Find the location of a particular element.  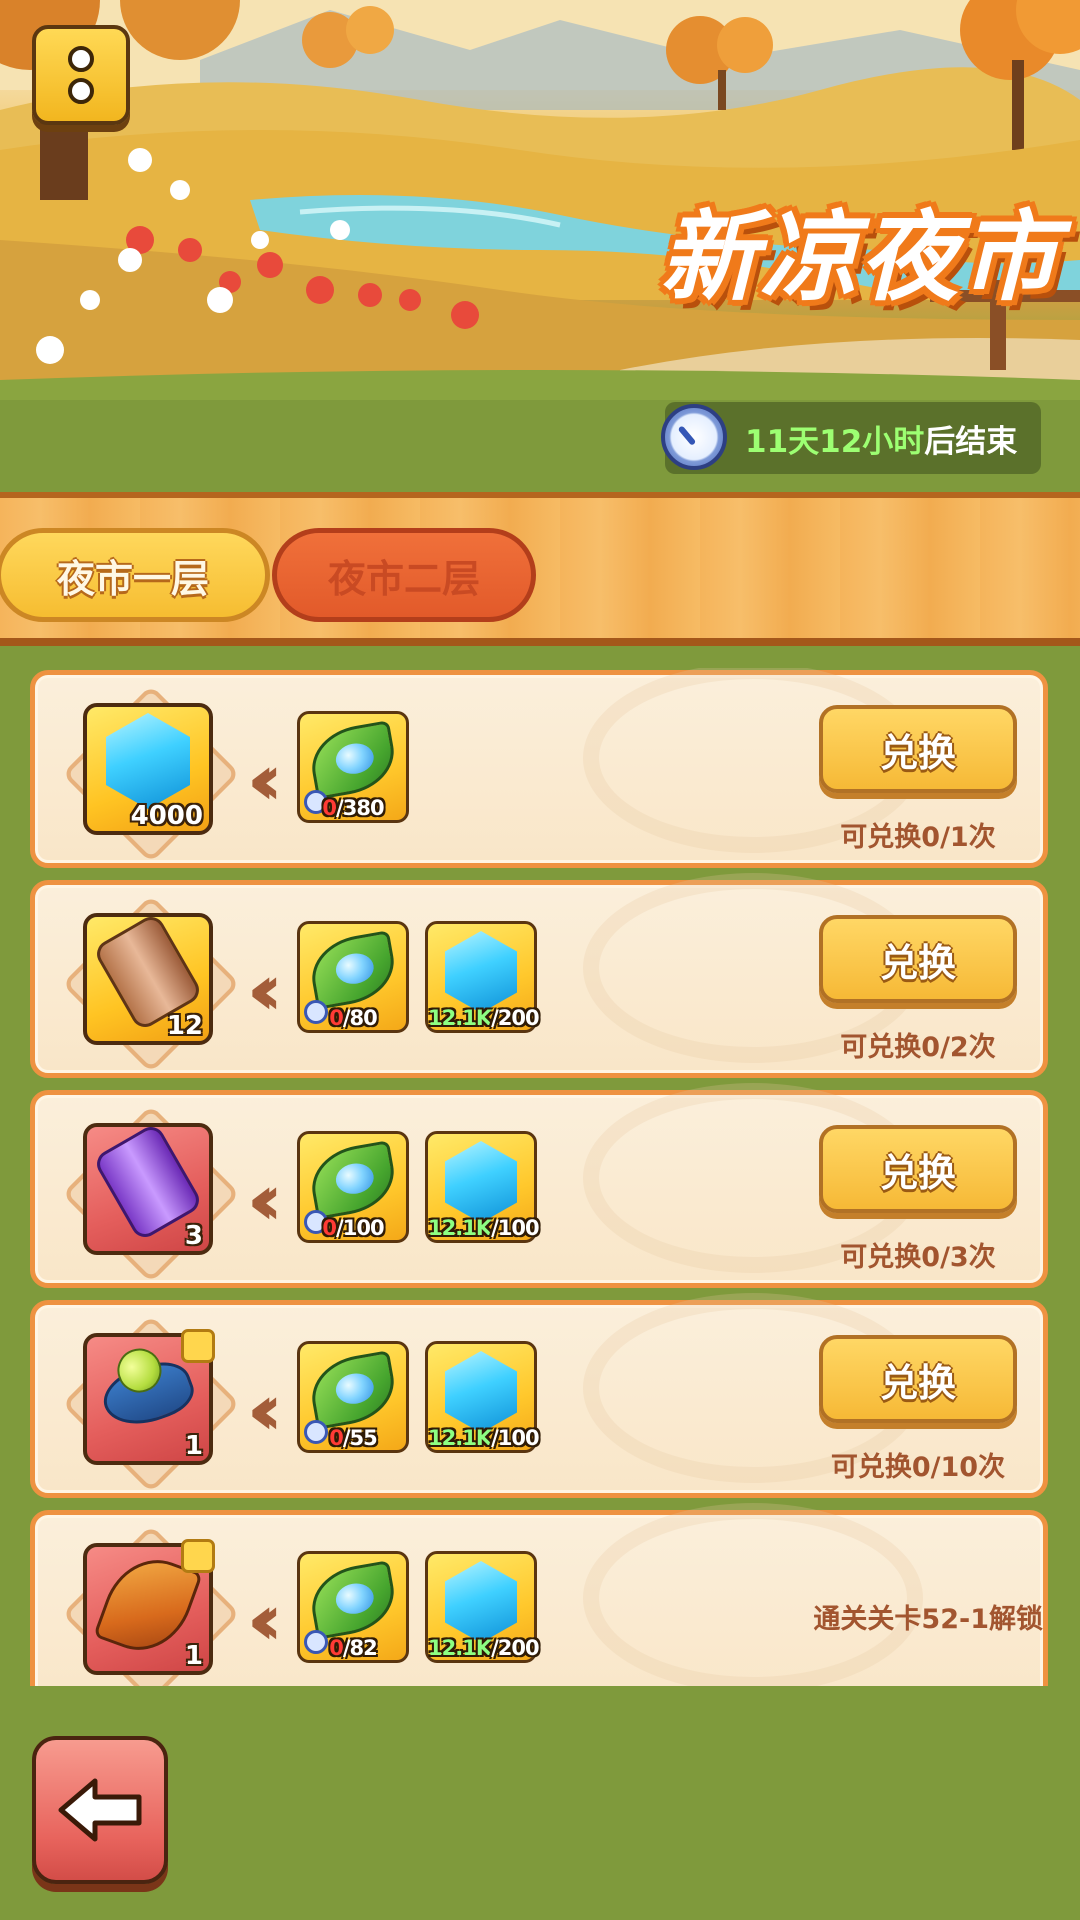

exchange-row: 12 ‹‹ 0/80 12.1K/200 兑换 可兑换0/2次 is located at coordinates (539, 975).